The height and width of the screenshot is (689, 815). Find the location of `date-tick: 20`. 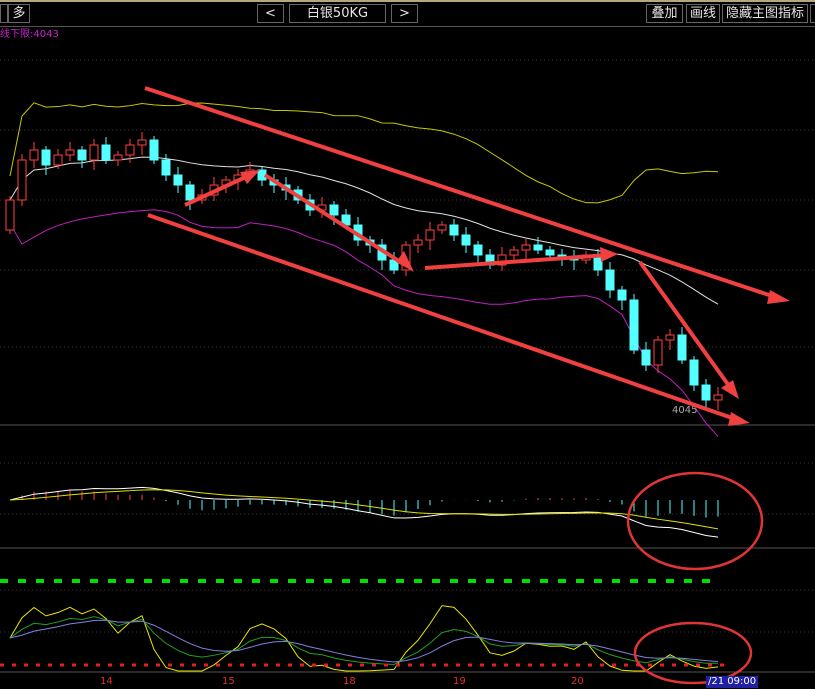

date-tick: 20 is located at coordinates (577, 681).